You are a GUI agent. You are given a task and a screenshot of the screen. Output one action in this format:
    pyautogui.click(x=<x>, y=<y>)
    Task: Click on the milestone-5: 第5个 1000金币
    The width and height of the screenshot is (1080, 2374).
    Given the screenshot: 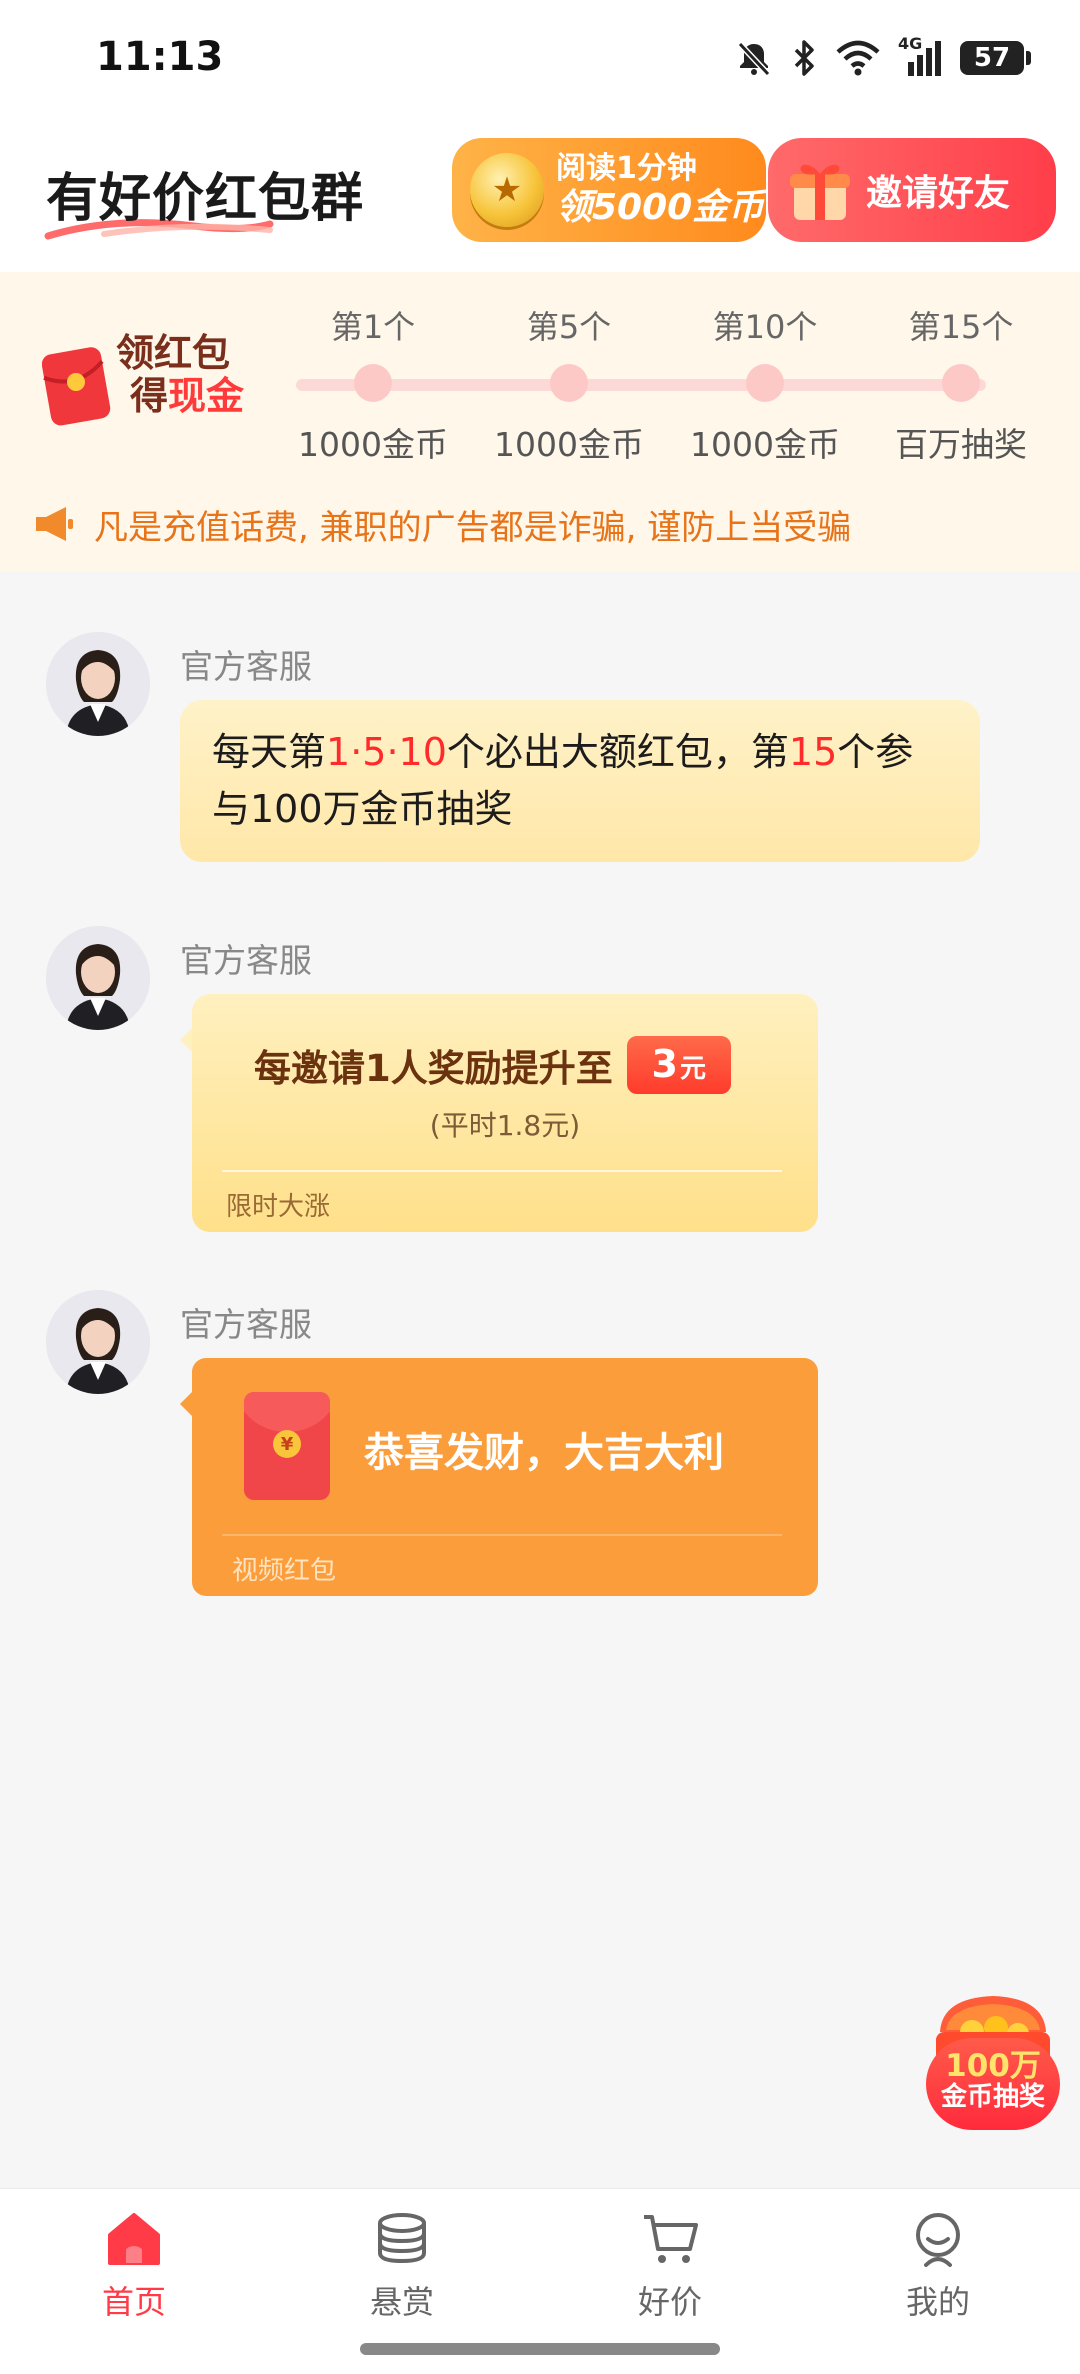 What is the action you would take?
    pyautogui.click(x=569, y=384)
    